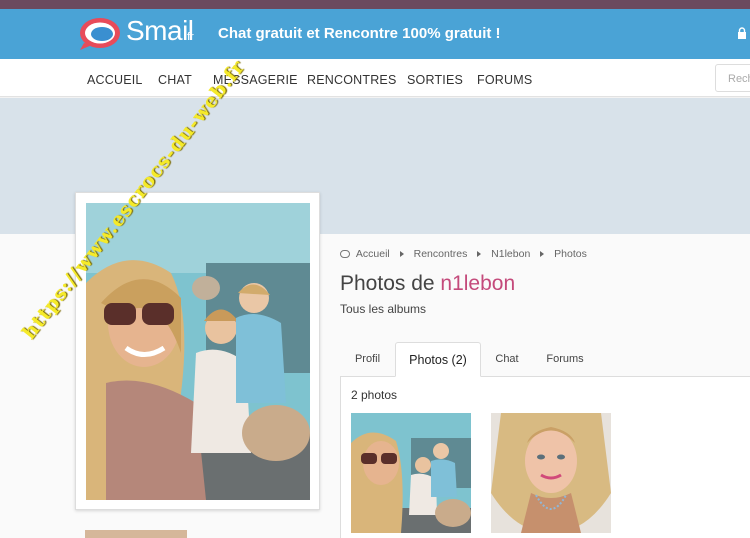 The height and width of the screenshot is (538, 750). I want to click on tab-profil: Profil, so click(367, 359).